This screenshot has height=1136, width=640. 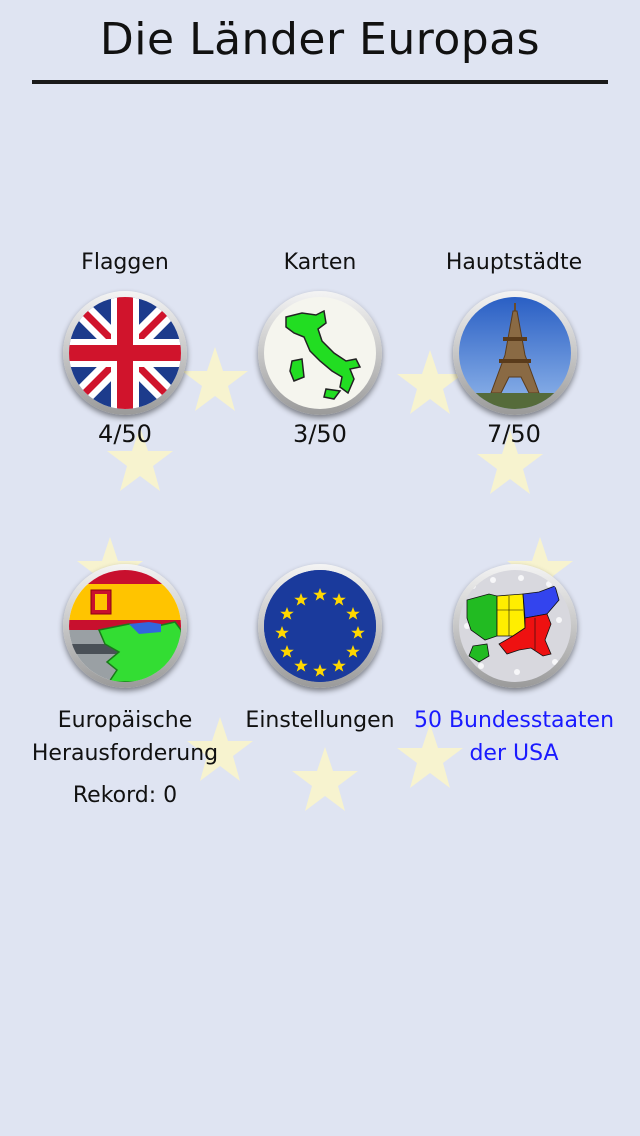 I want to click on capitals-label: Hauptstädte, so click(x=514, y=262).